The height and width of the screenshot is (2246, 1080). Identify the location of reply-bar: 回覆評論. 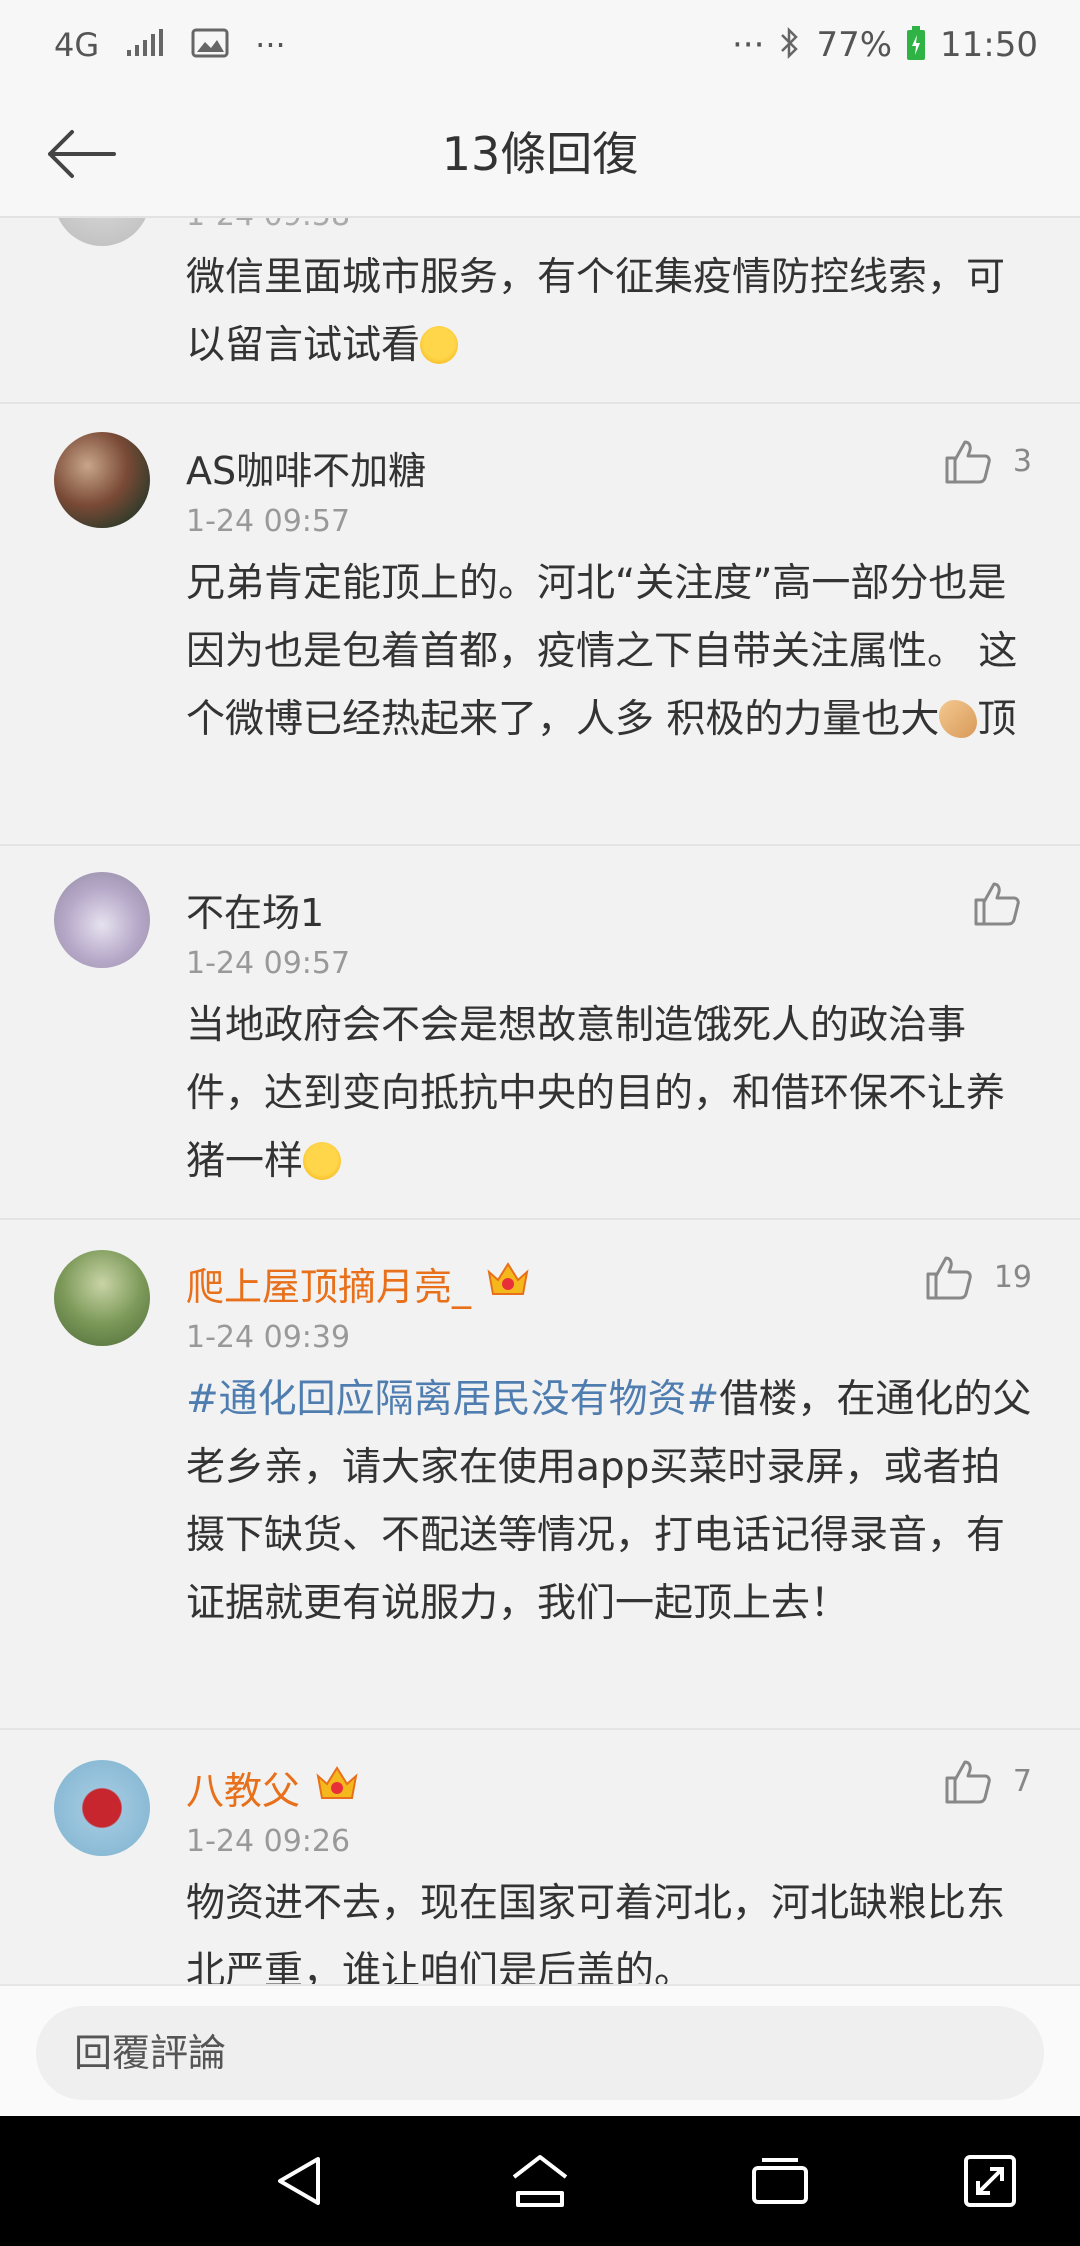
(540, 2050).